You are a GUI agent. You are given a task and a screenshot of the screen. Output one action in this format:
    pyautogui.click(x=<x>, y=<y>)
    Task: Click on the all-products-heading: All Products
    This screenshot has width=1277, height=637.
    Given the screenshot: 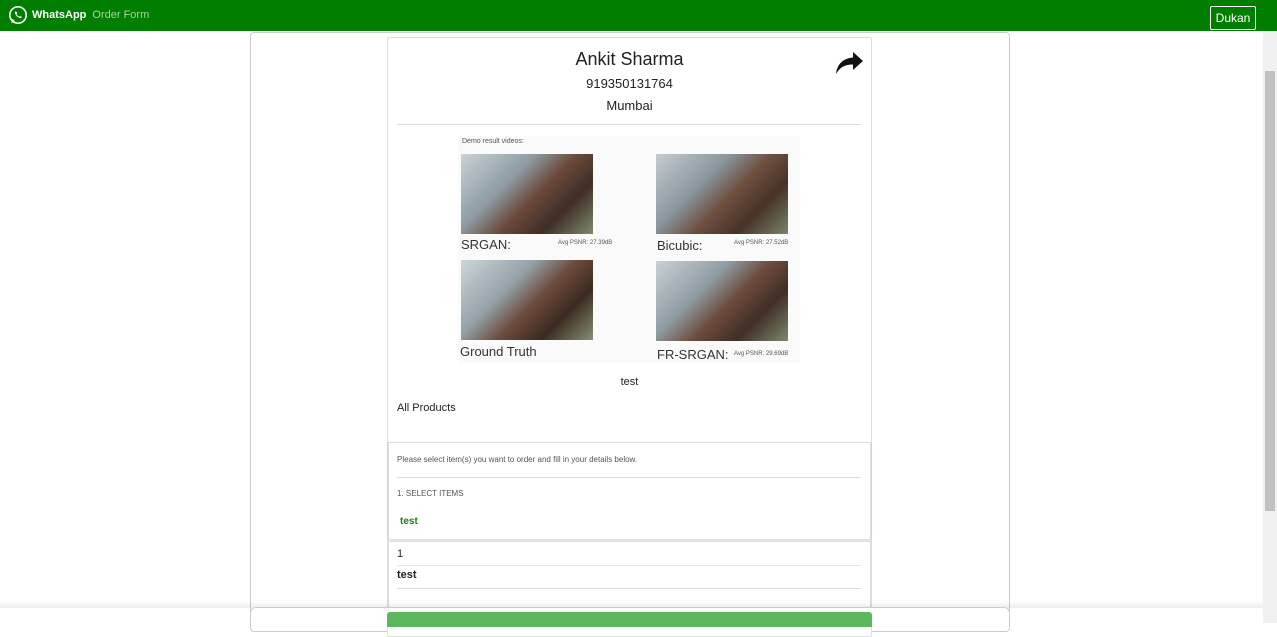 What is the action you would take?
    pyautogui.click(x=426, y=408)
    